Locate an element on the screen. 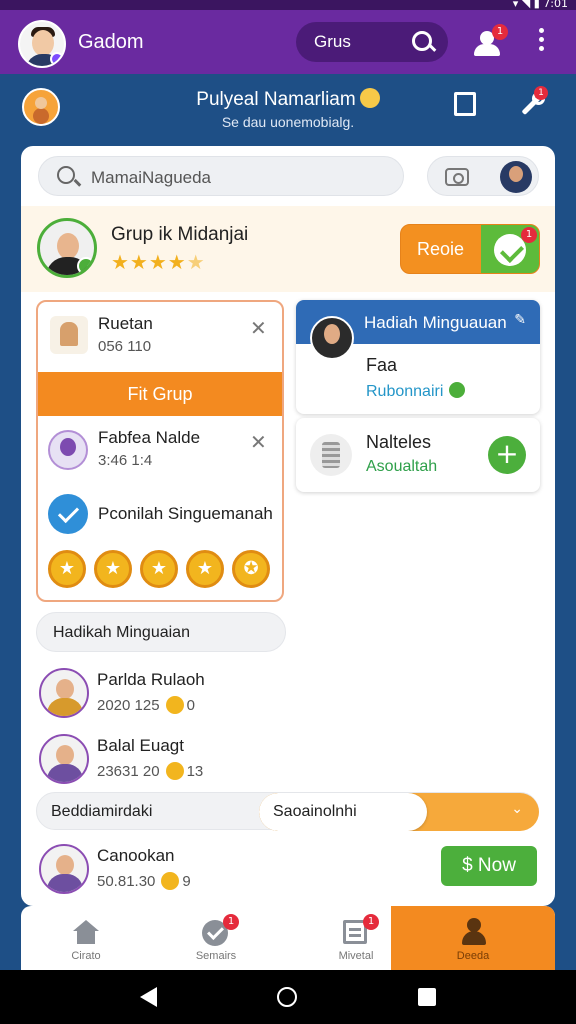 The width and height of the screenshot is (576, 1024). system-icons: ▾ ◥ ▮ 7:01 is located at coordinates (540, 5).